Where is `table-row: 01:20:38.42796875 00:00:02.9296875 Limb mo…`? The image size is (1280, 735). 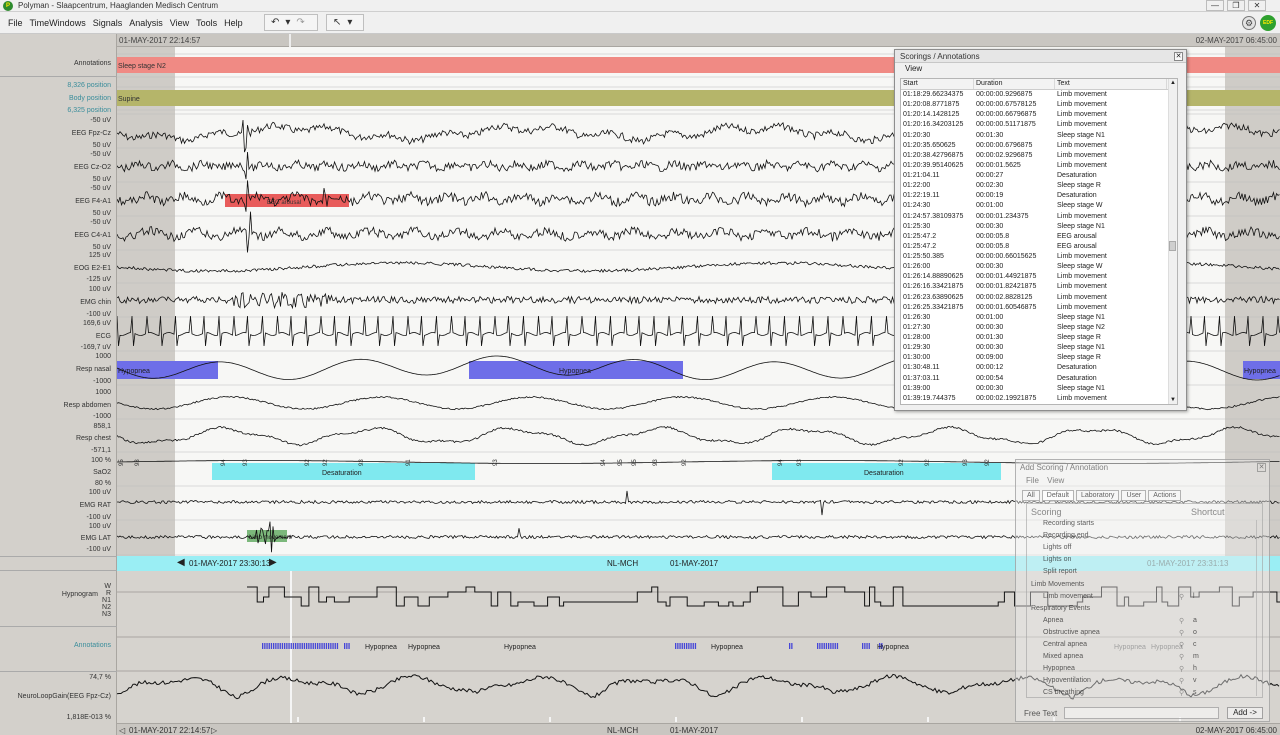 table-row: 01:20:38.42796875 00:00:02.9296875 Limb mo… is located at coordinates (1039, 156).